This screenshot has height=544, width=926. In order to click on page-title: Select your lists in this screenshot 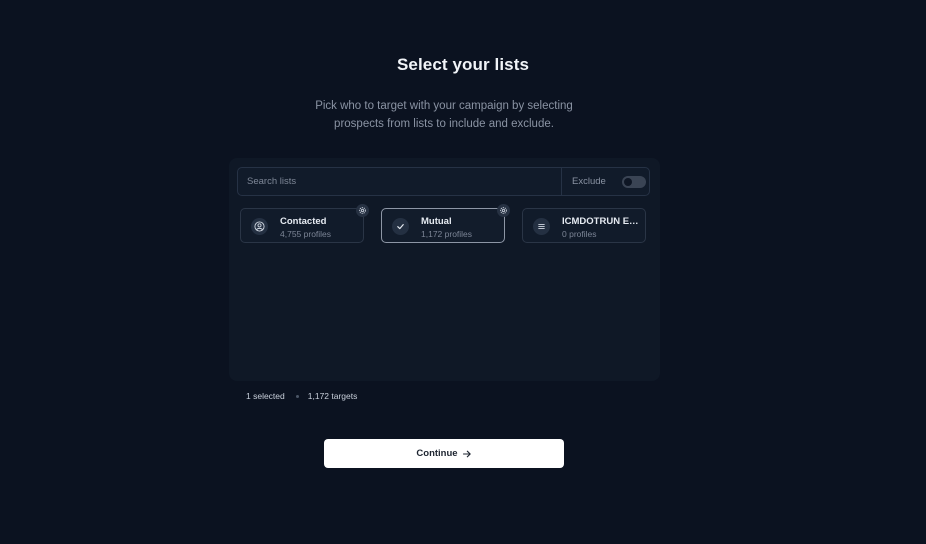, I will do `click(463, 64)`.